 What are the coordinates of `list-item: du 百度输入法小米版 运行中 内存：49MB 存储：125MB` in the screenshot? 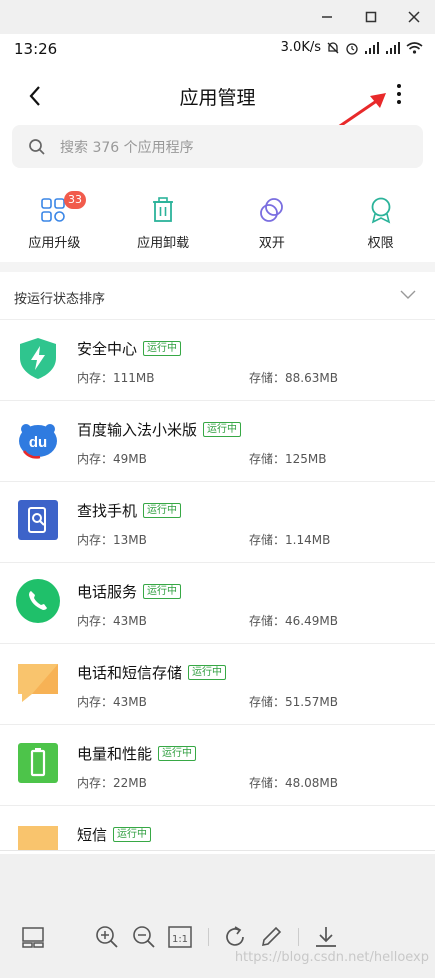 It's located at (217, 441).